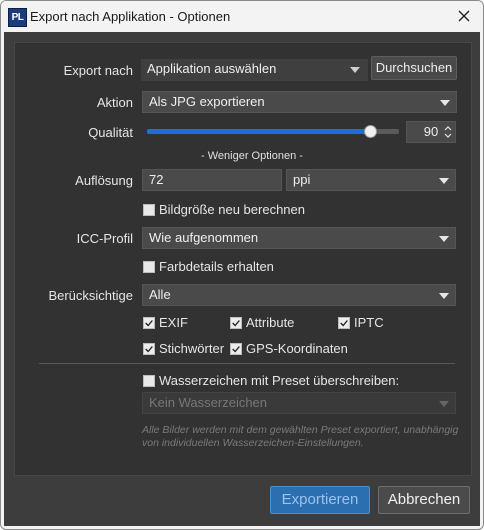 This screenshot has width=484, height=530. I want to click on fewer-options-link: - Weniger Optionen -, so click(252, 156).